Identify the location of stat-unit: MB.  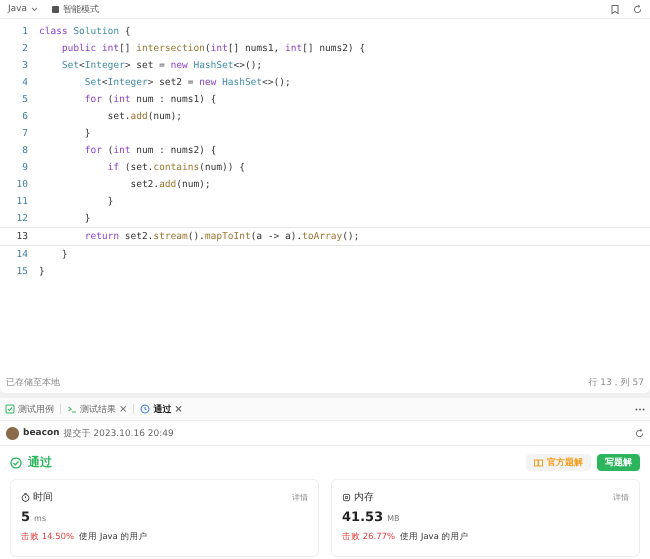
(393, 518).